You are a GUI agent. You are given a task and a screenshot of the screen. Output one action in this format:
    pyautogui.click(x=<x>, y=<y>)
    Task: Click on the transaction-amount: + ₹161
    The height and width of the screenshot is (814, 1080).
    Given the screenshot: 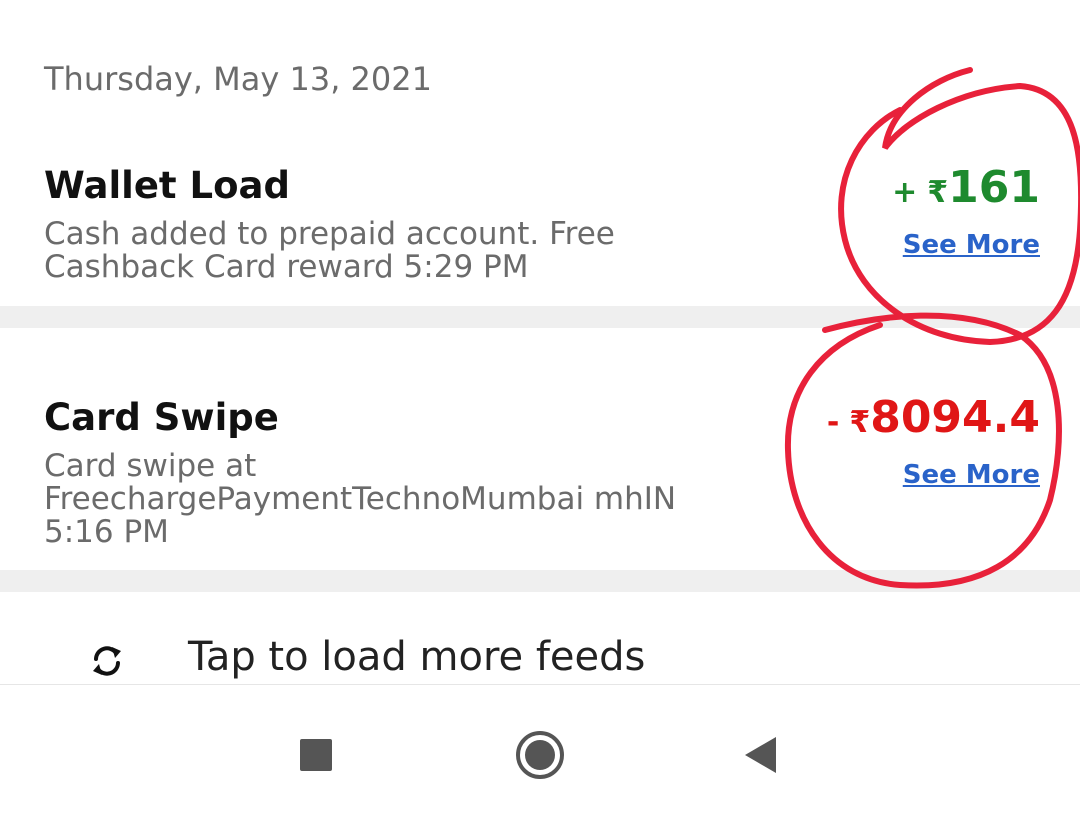 What is the action you would take?
    pyautogui.click(x=966, y=187)
    